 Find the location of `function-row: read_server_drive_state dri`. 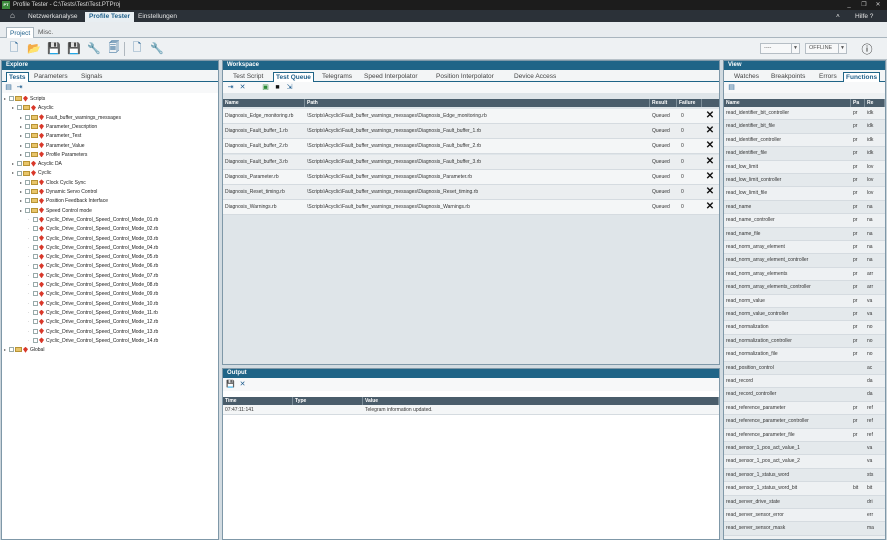

function-row: read_server_drive_state dri is located at coordinates (804, 502).